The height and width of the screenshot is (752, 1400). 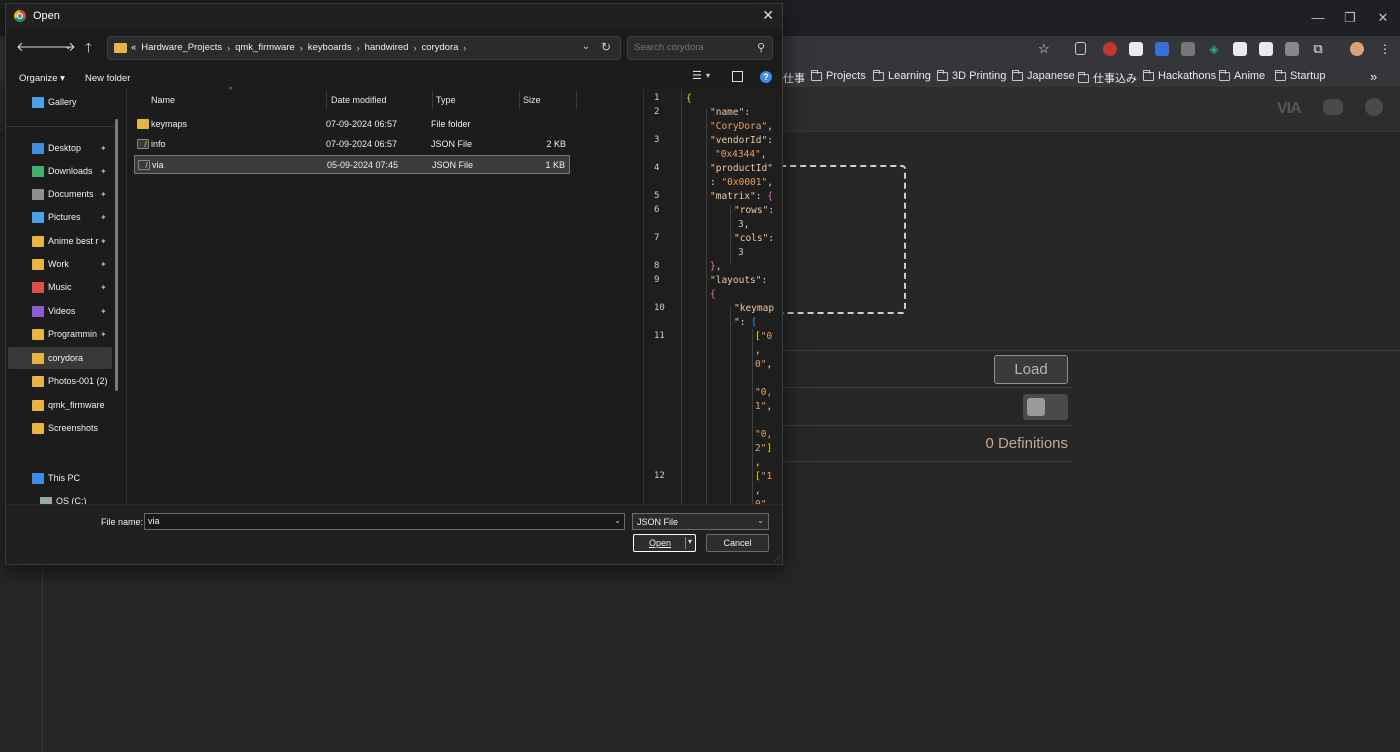 What do you see at coordinates (352, 164) in the screenshot?
I see `file-row: via 05-09-2024 07:45 JSON File 1 KB` at bounding box center [352, 164].